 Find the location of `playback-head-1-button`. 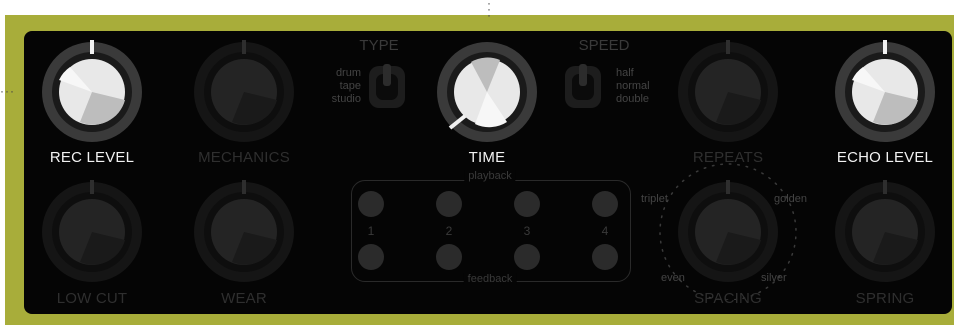

playback-head-1-button is located at coordinates (371, 204).